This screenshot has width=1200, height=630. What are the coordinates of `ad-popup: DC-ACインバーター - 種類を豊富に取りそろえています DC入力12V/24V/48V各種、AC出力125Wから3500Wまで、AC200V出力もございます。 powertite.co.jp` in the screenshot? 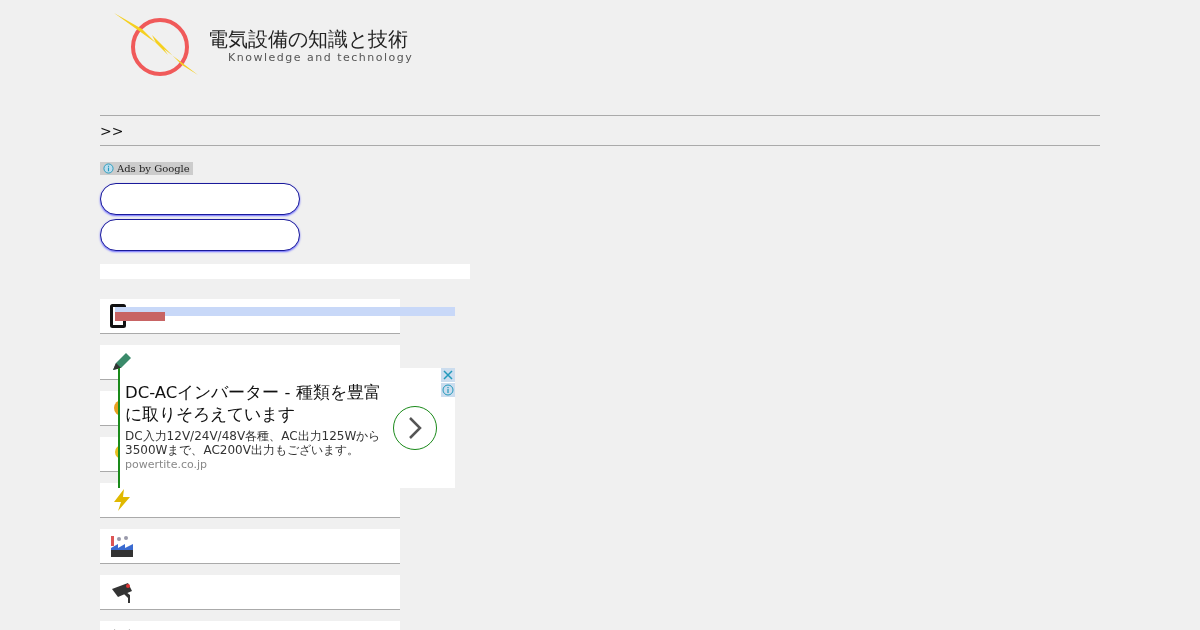 It's located at (286, 428).